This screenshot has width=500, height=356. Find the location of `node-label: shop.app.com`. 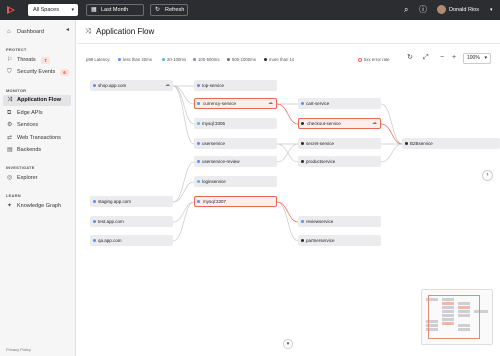

node-label: shop.app.com is located at coordinates (112, 85).